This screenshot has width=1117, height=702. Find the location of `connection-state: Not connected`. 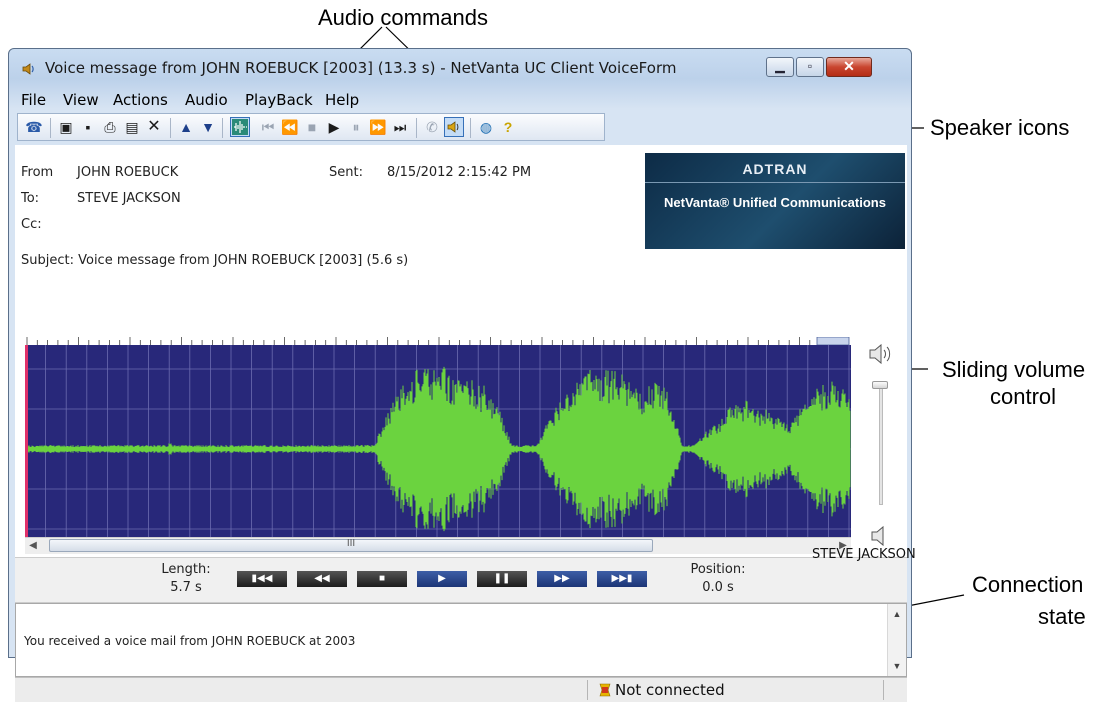

connection-state: Not connected is located at coordinates (670, 690).